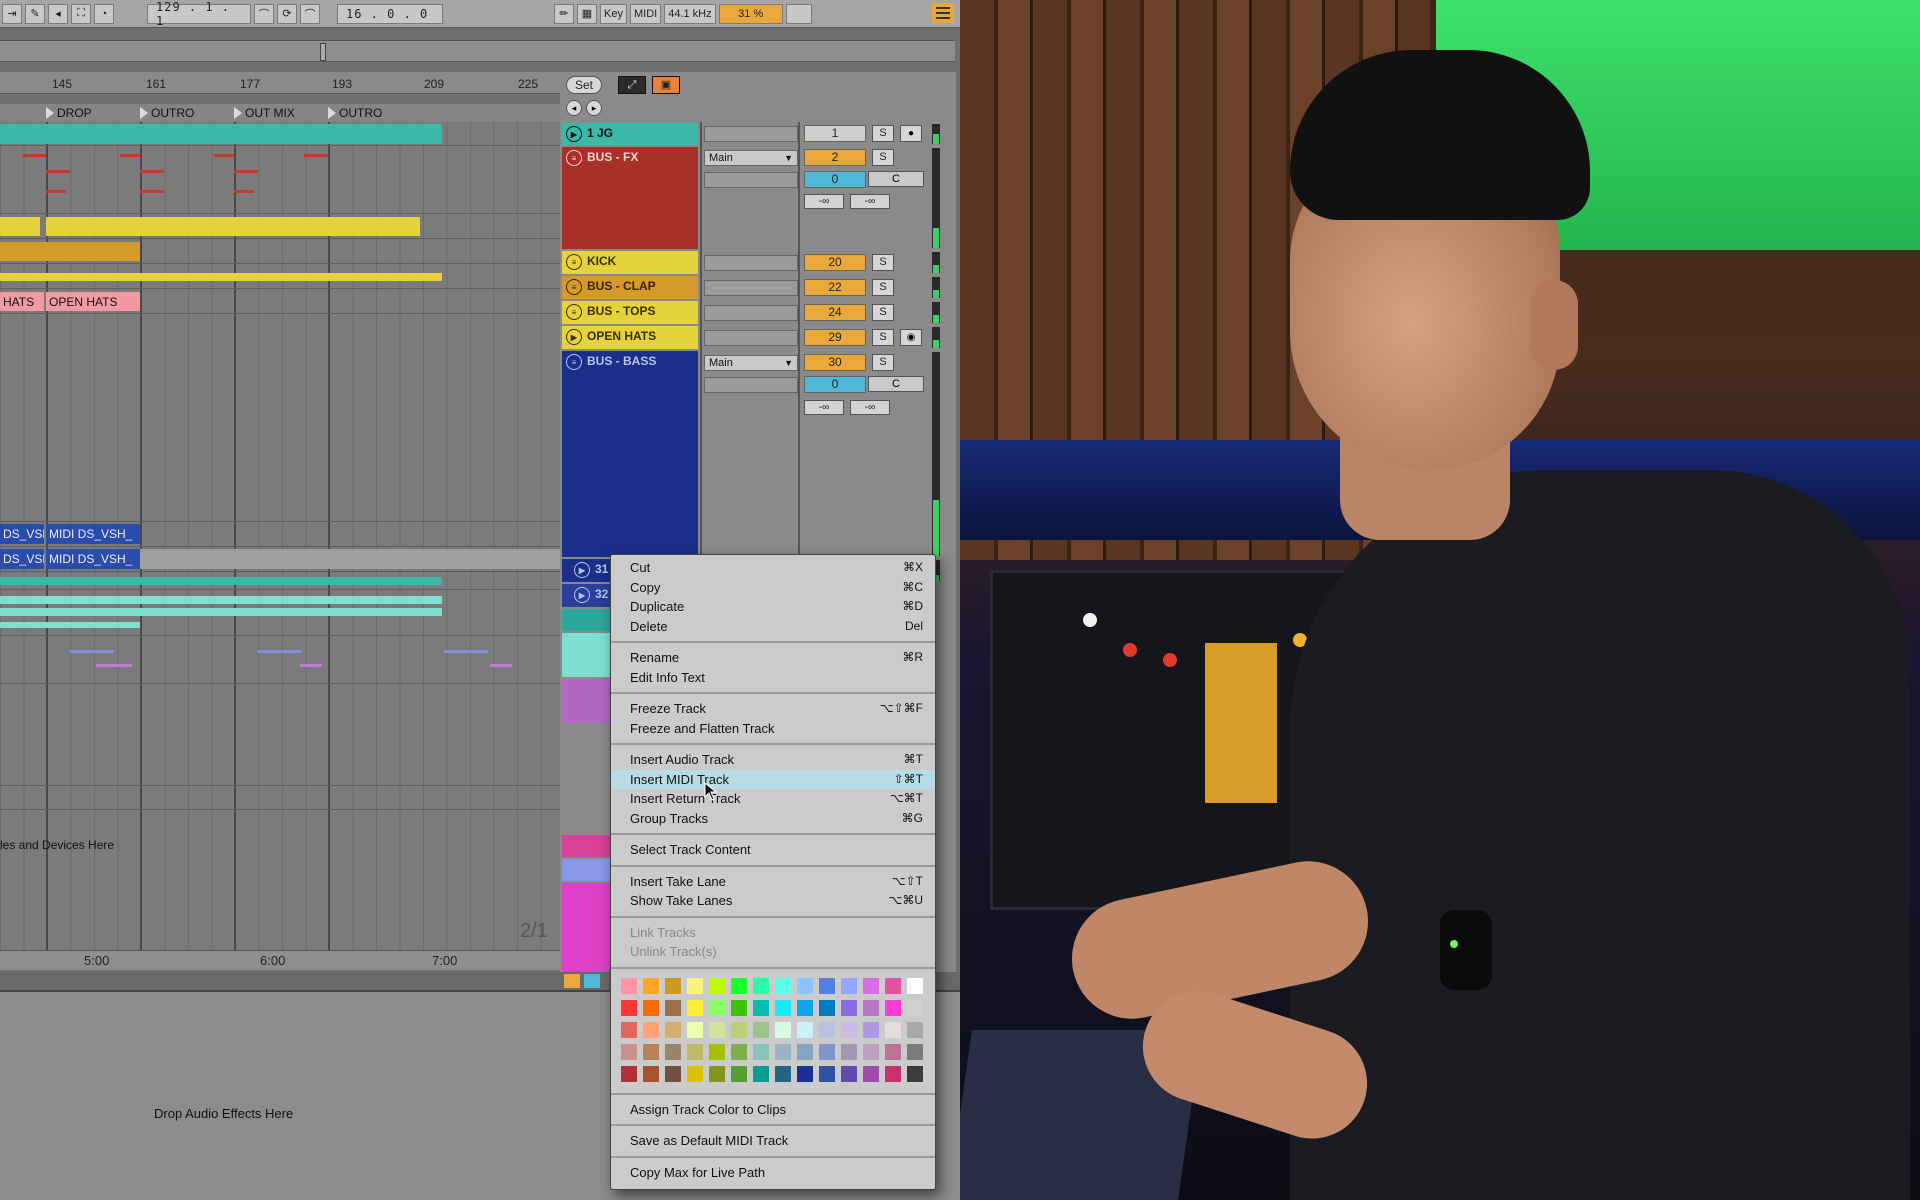  What do you see at coordinates (69, 113) in the screenshot?
I see `locator: DROP` at bounding box center [69, 113].